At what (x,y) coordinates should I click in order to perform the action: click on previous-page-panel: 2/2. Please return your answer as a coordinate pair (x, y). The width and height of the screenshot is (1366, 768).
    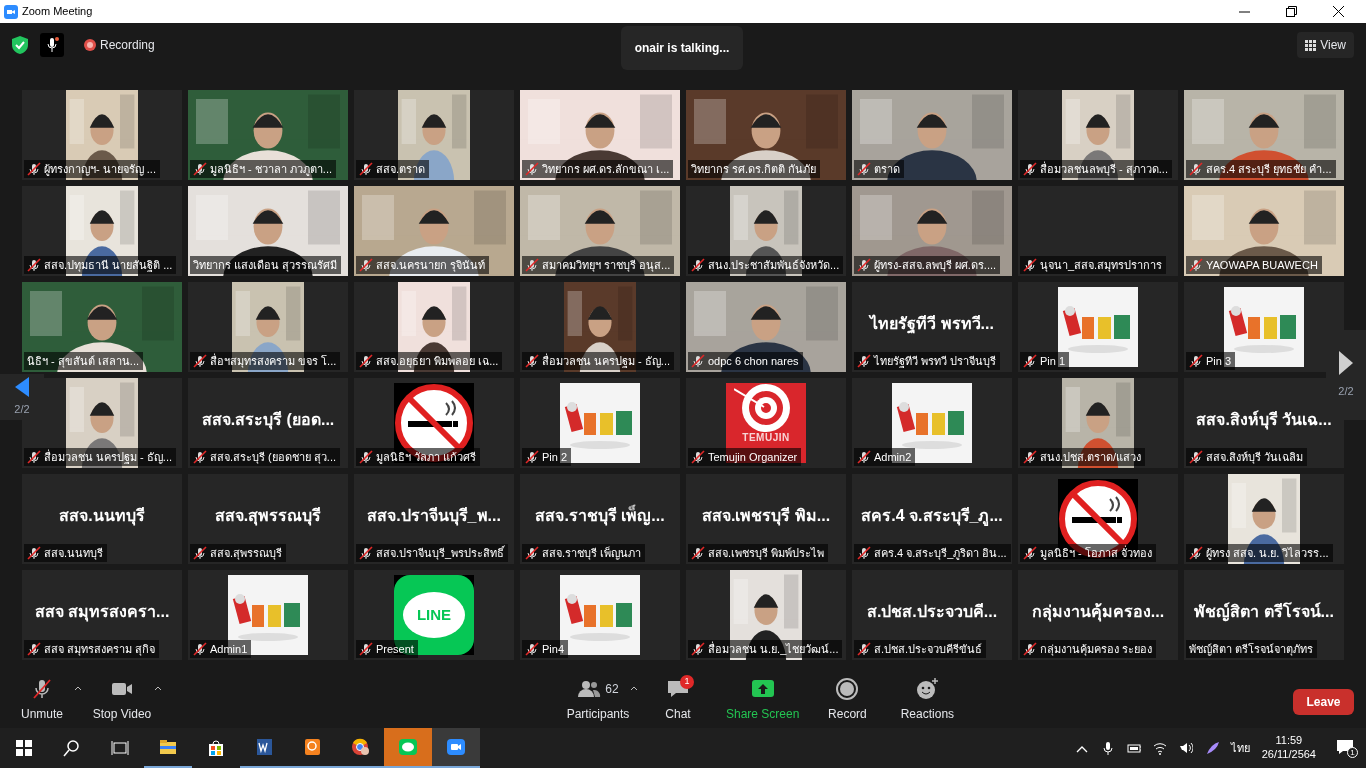
    Looking at the image, I should click on (22, 397).